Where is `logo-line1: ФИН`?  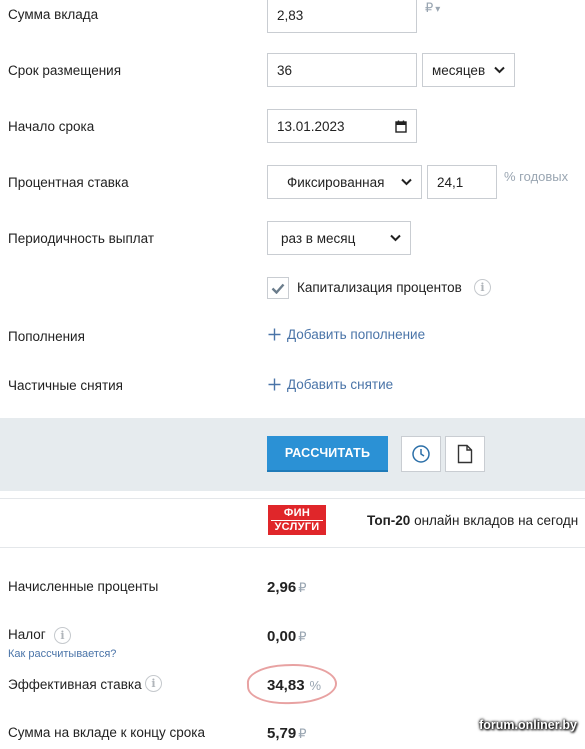
logo-line1: ФИН is located at coordinates (297, 513).